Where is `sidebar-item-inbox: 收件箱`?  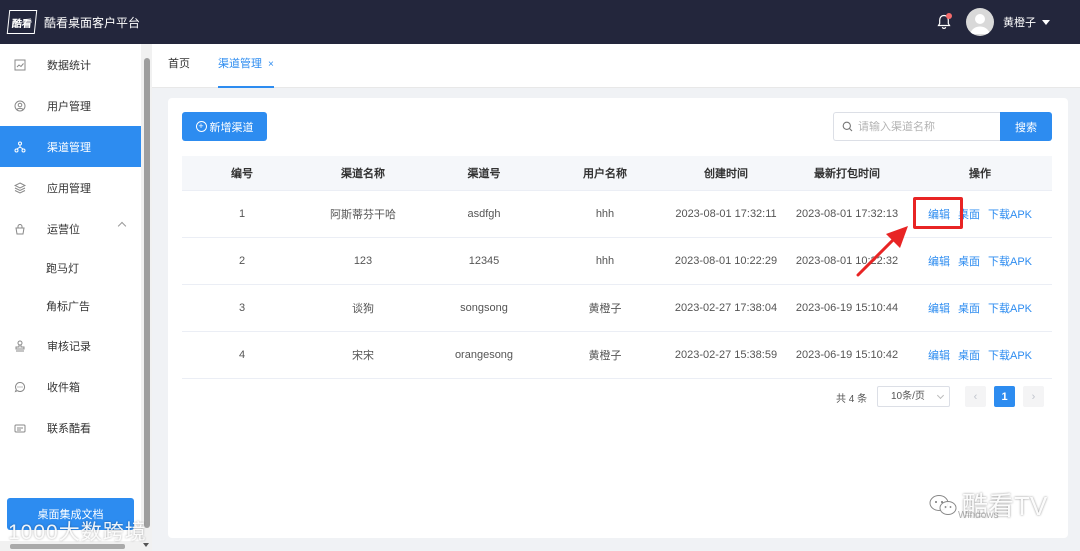 sidebar-item-inbox: 收件箱 is located at coordinates (70, 386).